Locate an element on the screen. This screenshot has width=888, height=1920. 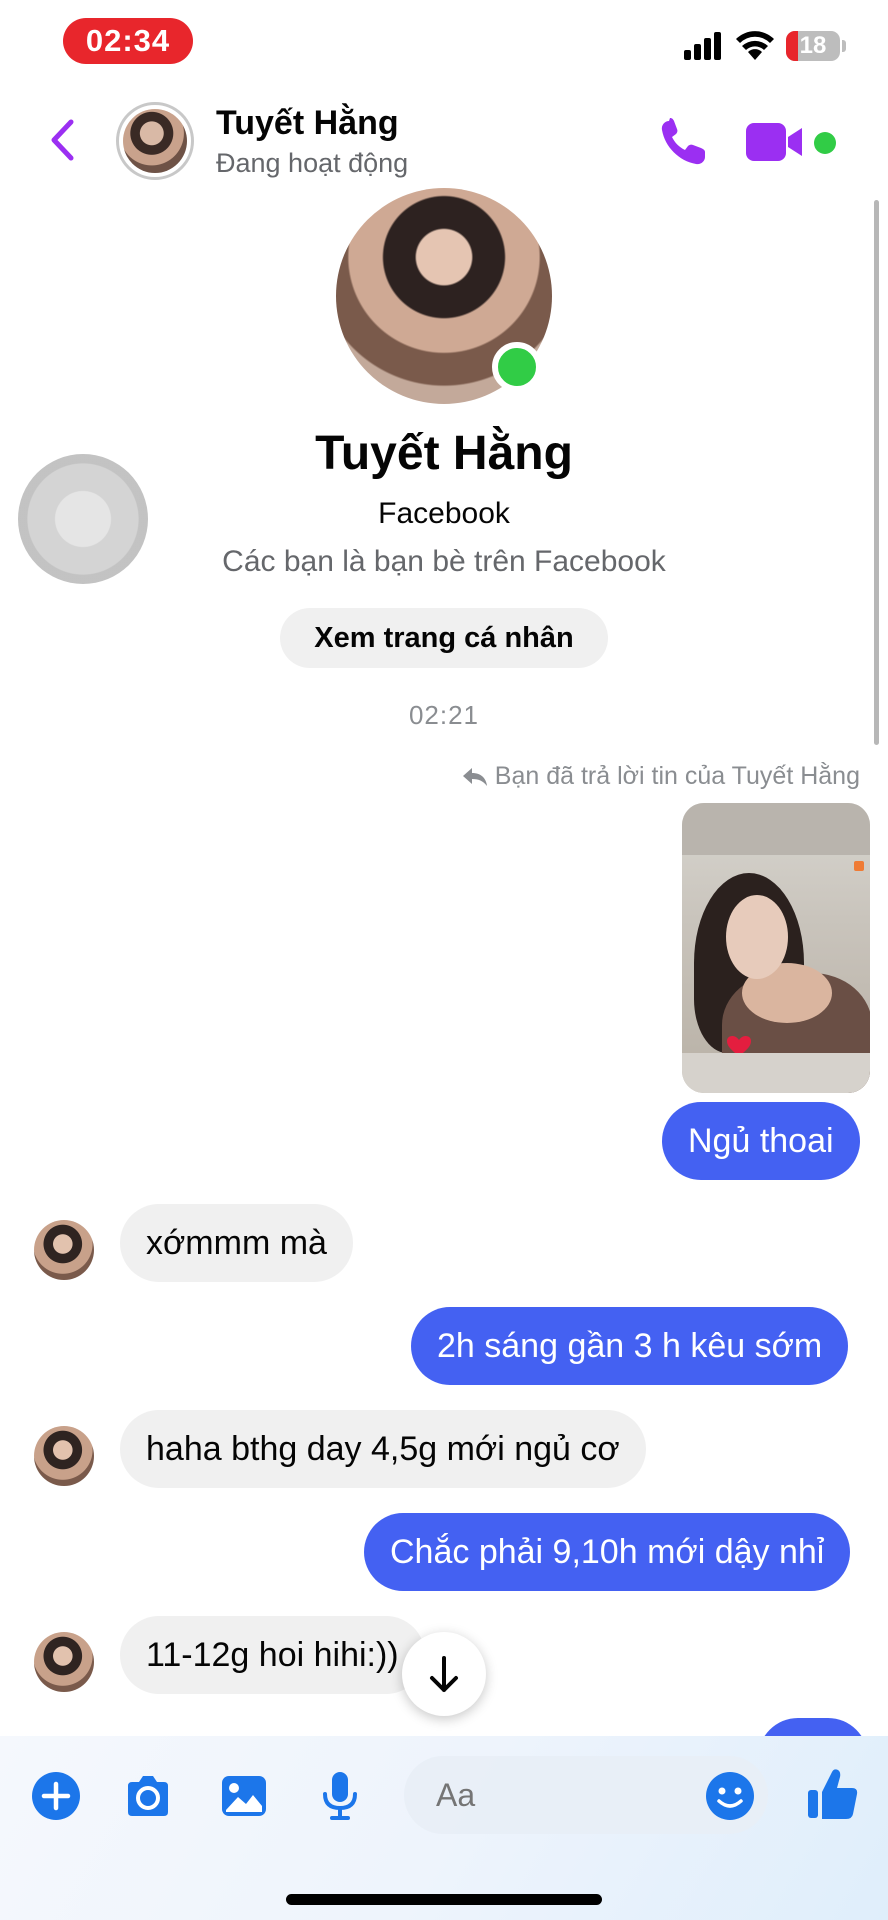
message-timestamp: 02:21 is located at coordinates (444, 715).